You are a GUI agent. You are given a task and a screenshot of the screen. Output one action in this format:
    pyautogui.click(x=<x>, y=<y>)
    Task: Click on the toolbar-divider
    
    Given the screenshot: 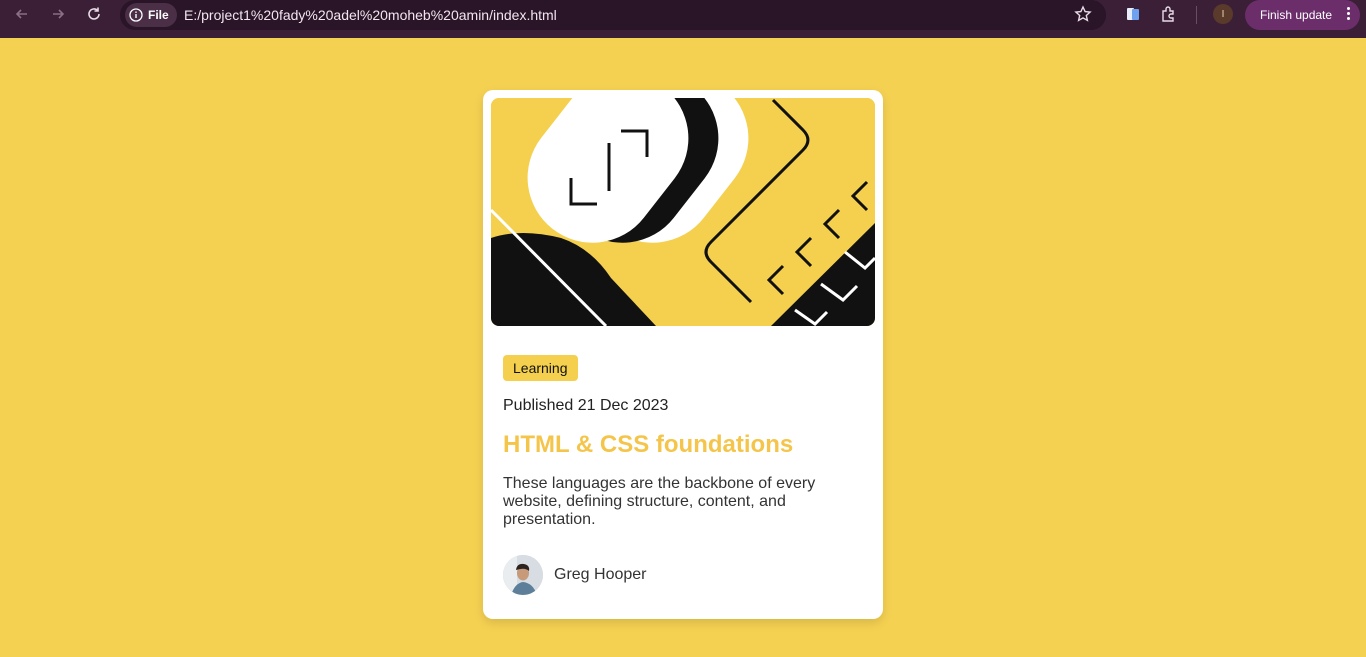 What is the action you would take?
    pyautogui.click(x=1196, y=15)
    